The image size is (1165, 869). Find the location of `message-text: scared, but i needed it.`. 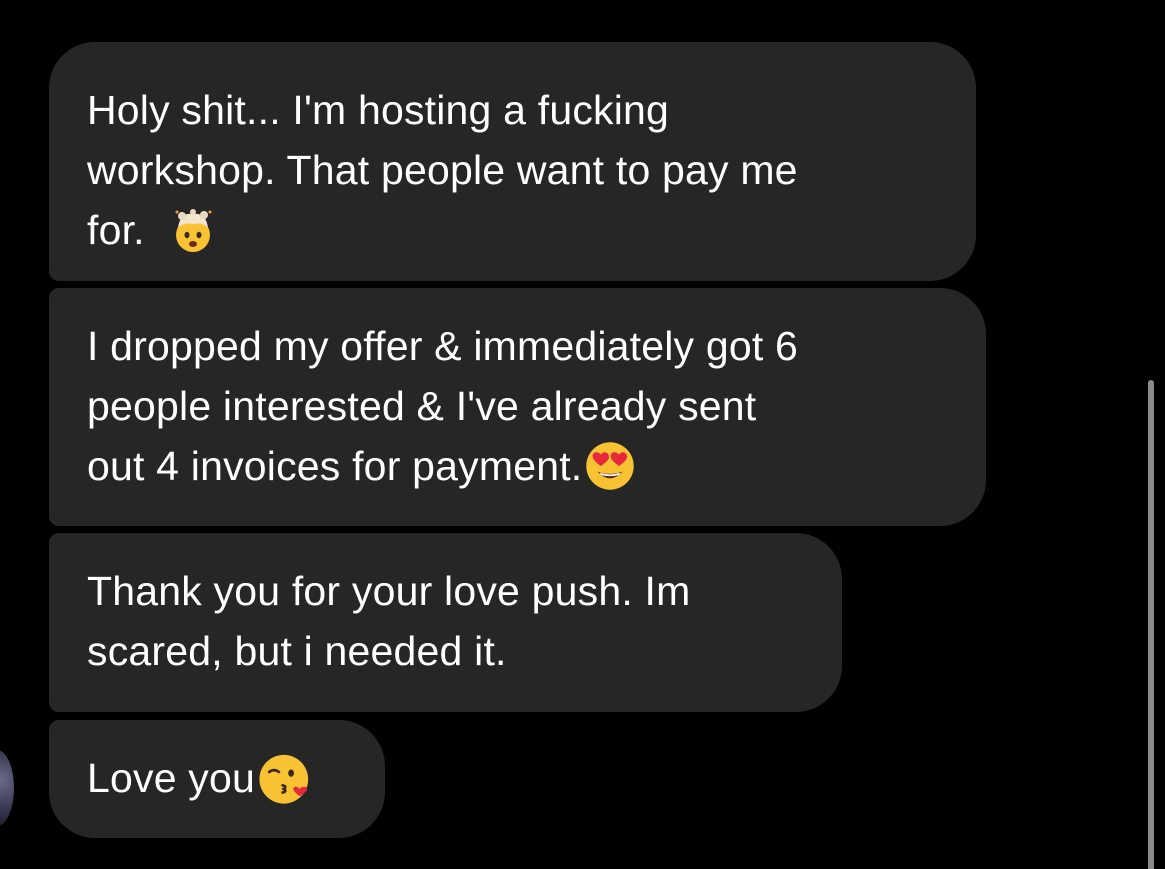

message-text: scared, but i needed it. is located at coordinates (297, 651).